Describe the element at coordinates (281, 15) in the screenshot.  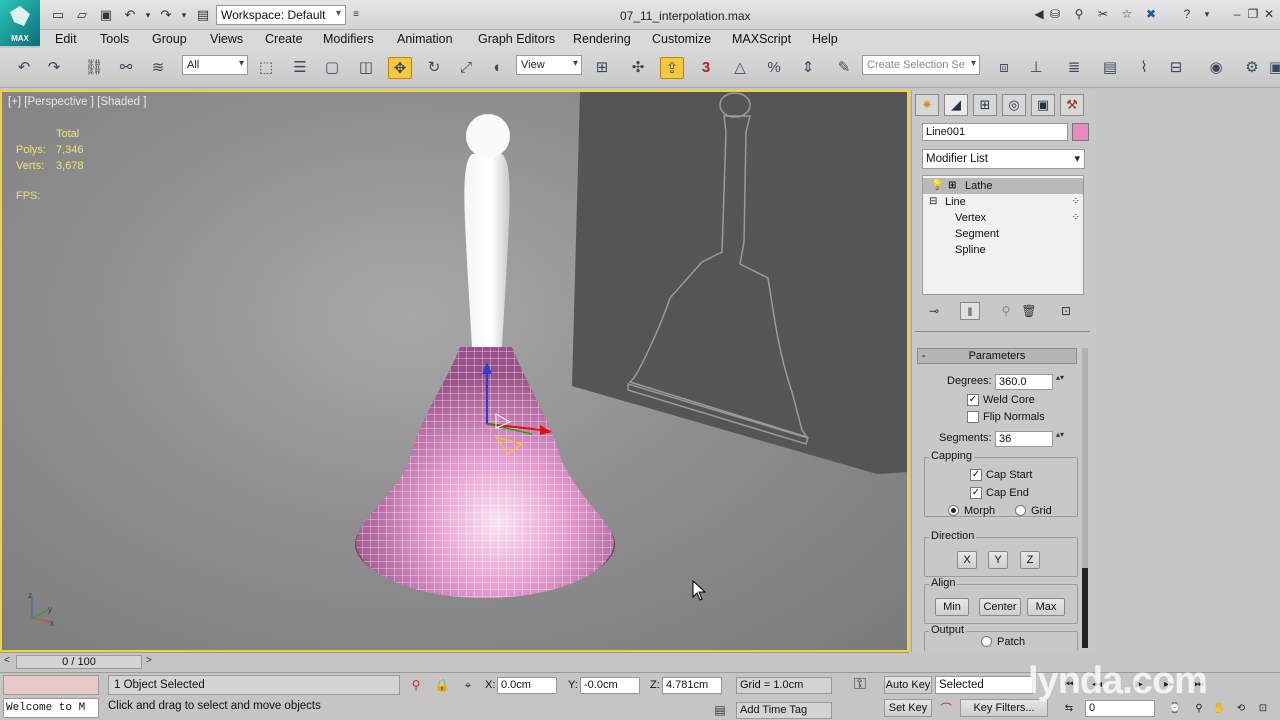
I see `workspace-dropdown: Workspace: Default` at that location.